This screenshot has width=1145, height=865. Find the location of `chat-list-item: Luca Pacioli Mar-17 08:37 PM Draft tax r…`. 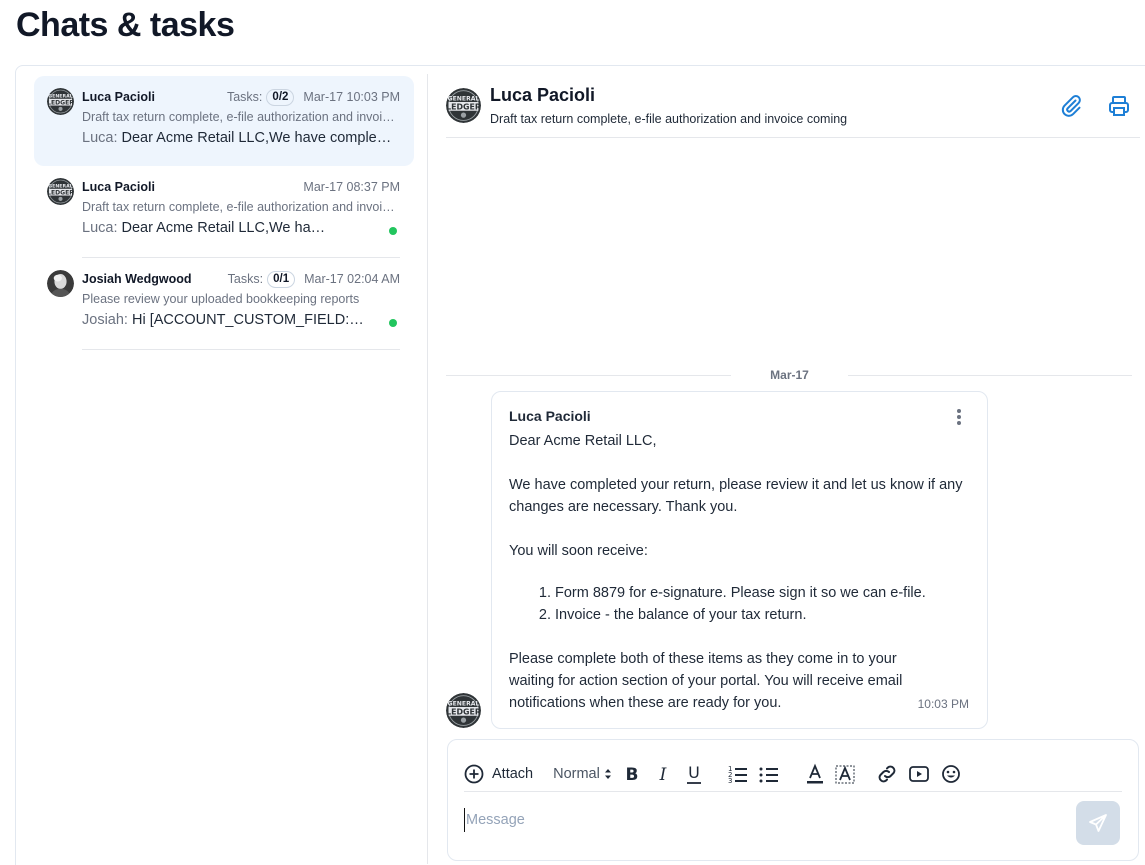

chat-list-item: Luca Pacioli Mar-17 08:37 PM Draft tax r… is located at coordinates (224, 212).